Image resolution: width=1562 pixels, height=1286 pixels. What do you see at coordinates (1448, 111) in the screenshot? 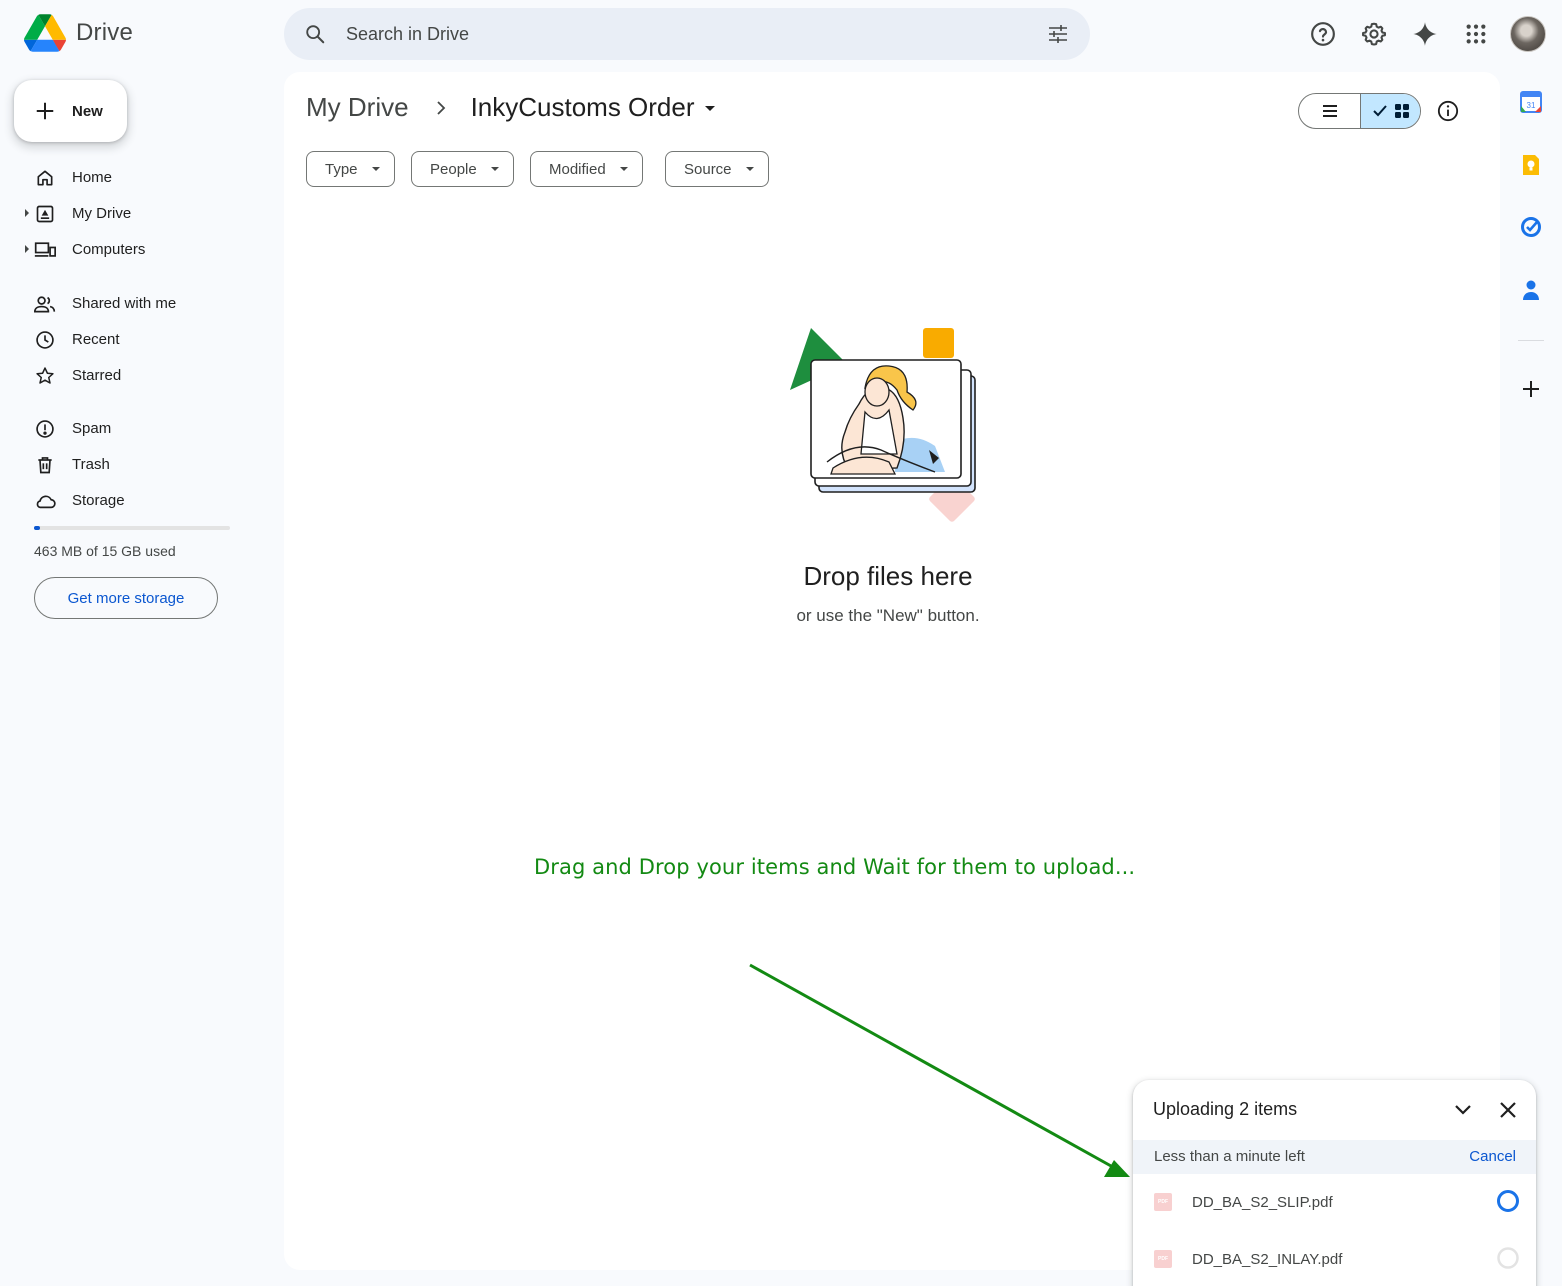
I see `info-icon` at bounding box center [1448, 111].